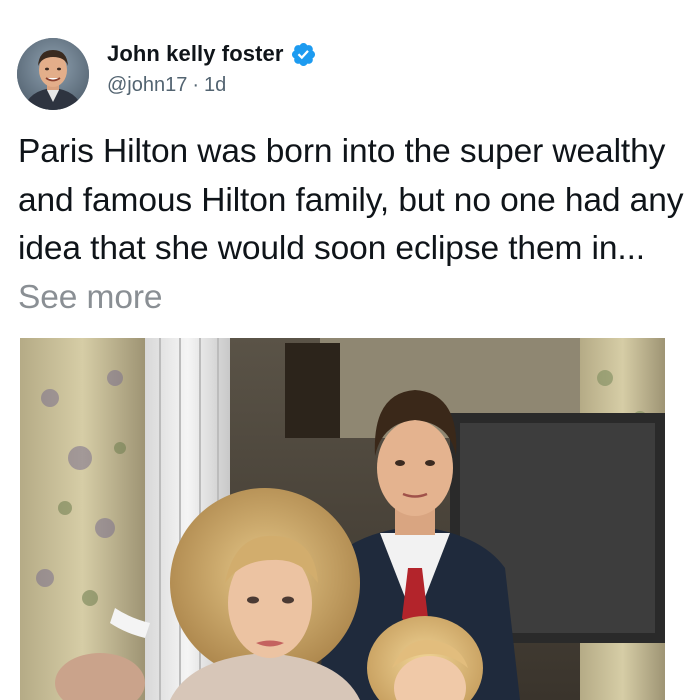 The width and height of the screenshot is (700, 700). I want to click on avatar-photo-icon, so click(53, 74).